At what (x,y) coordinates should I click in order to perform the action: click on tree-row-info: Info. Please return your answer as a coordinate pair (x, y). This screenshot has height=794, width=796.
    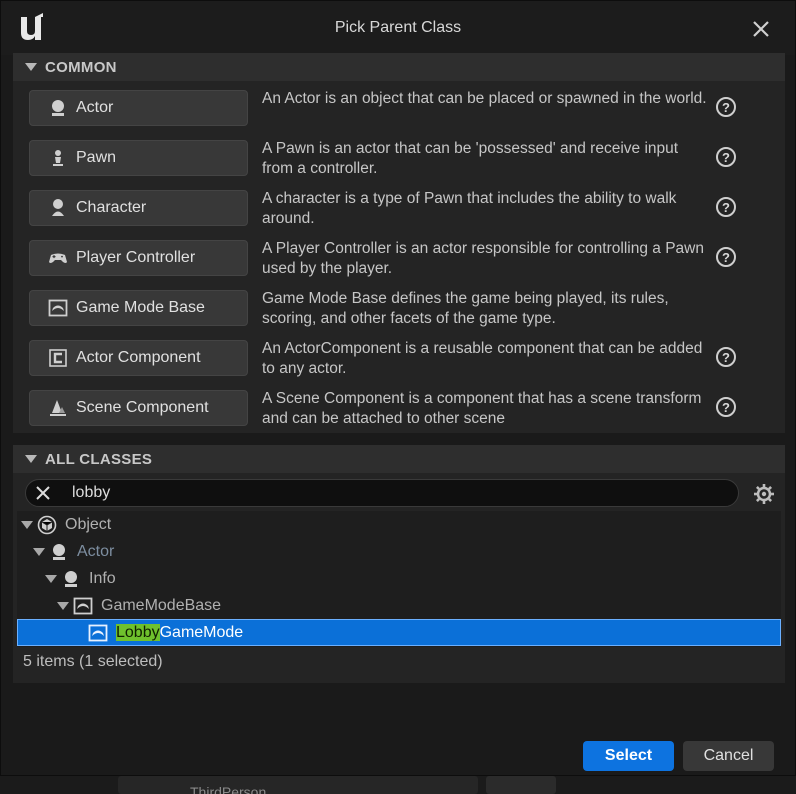
    Looking at the image, I should click on (399, 578).